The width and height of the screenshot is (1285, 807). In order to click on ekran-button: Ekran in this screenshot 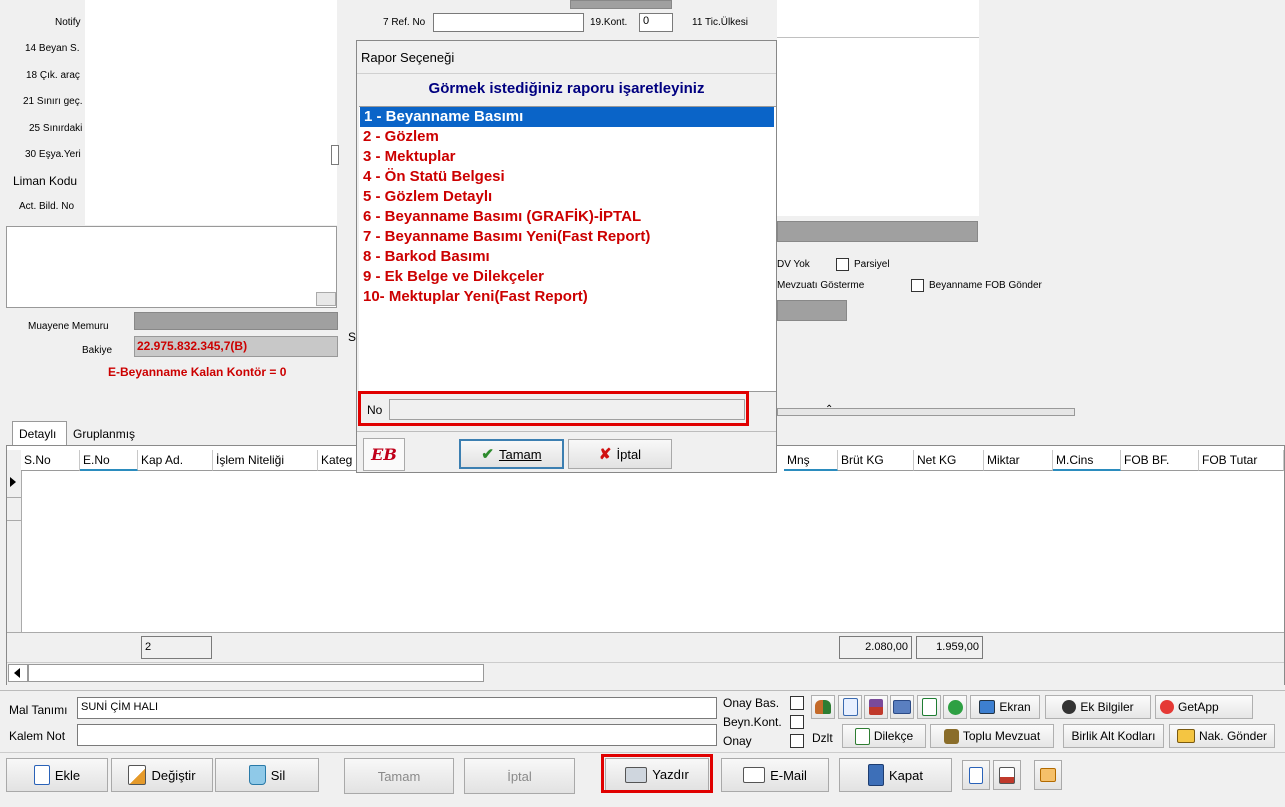, I will do `click(1005, 707)`.